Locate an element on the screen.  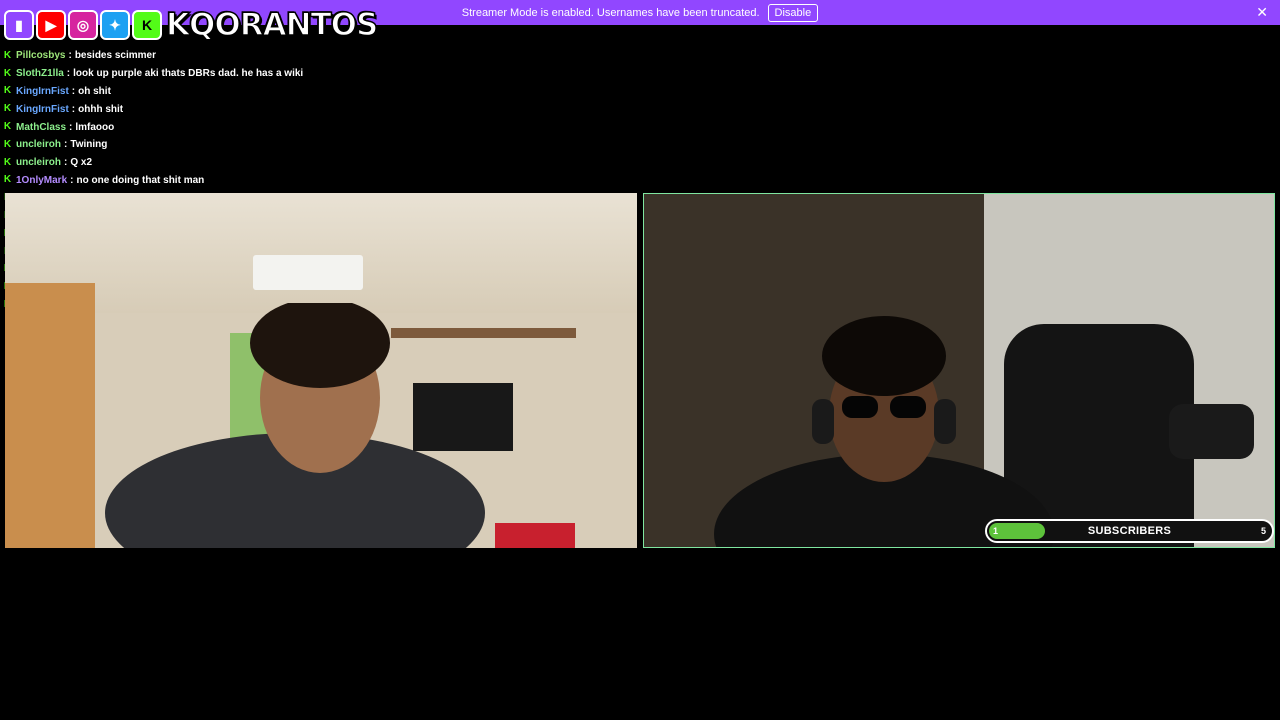
subscribers-label: SUBSCRIBERS is located at coordinates (1129, 531).